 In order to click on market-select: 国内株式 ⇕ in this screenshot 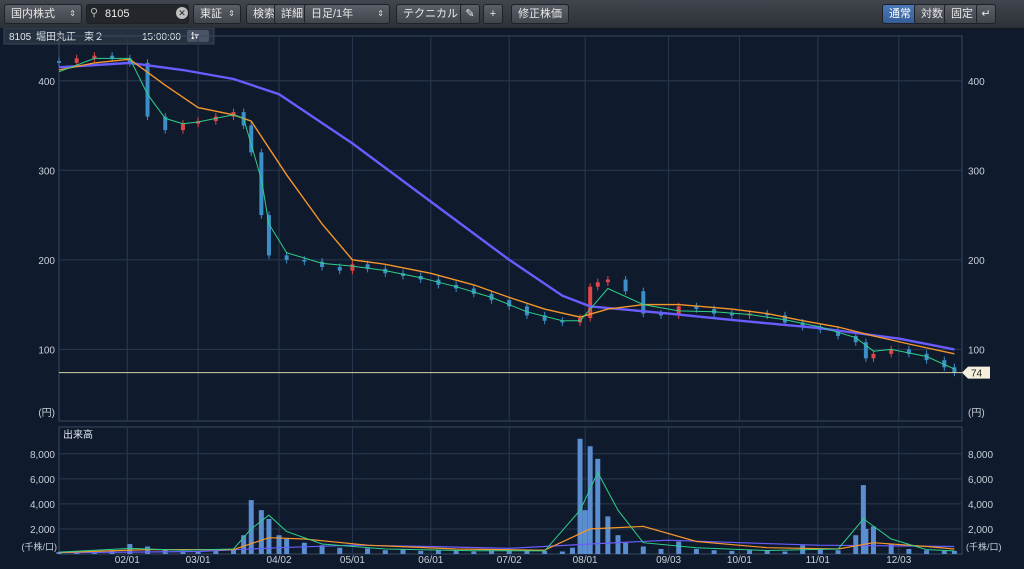, I will do `click(43, 14)`.